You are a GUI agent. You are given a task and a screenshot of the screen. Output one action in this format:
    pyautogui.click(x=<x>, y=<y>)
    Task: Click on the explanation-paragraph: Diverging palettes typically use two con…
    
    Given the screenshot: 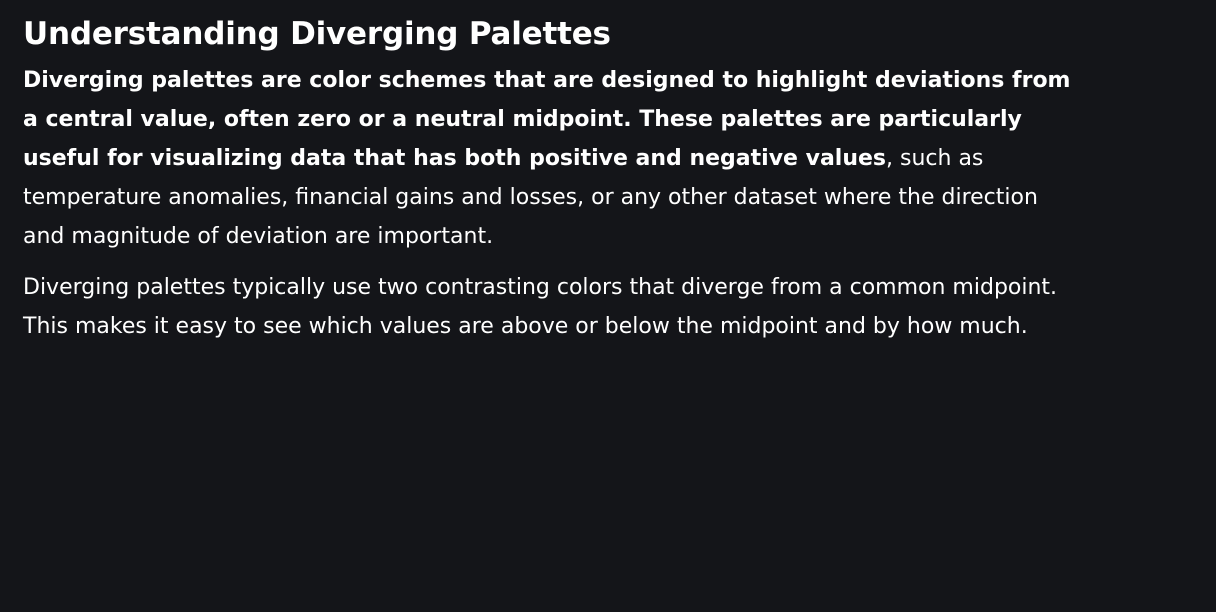 What is the action you would take?
    pyautogui.click(x=540, y=307)
    